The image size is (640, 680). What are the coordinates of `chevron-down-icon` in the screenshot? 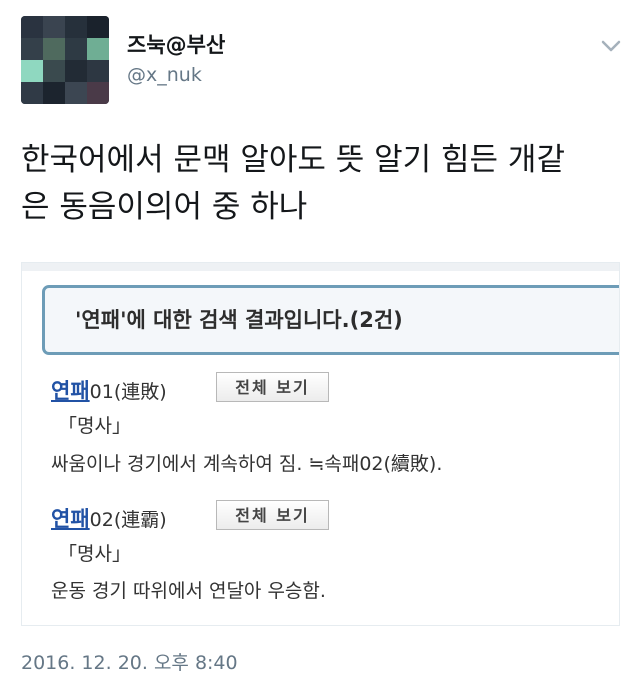 It's located at (611, 46).